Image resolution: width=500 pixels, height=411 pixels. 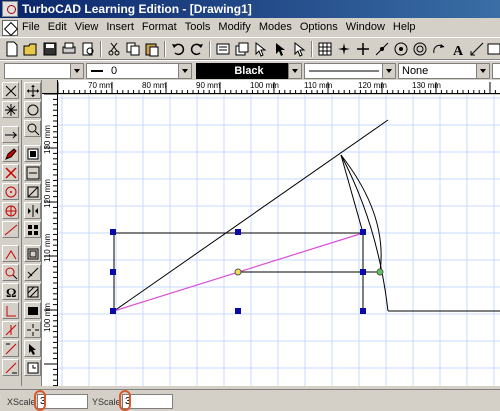 What do you see at coordinates (31, 49) in the screenshot?
I see `open-folder-icon` at bounding box center [31, 49].